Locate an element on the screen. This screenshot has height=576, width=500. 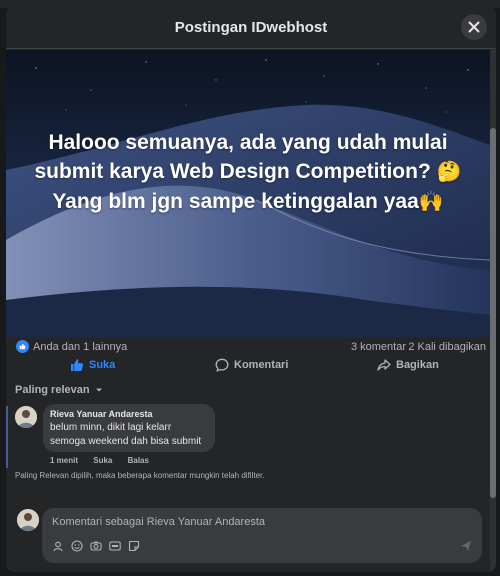
comments-count: 3 komentar is located at coordinates (378, 347).